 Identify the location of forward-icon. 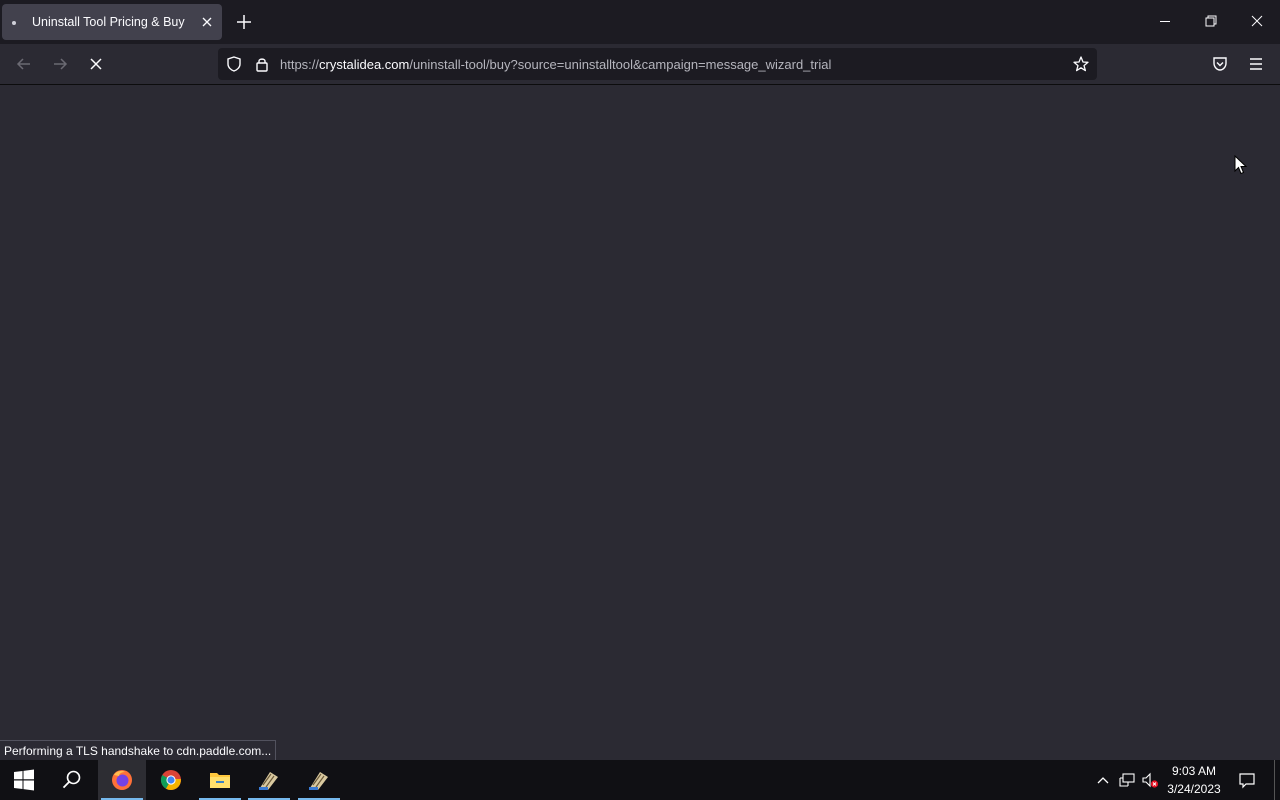
(60, 64).